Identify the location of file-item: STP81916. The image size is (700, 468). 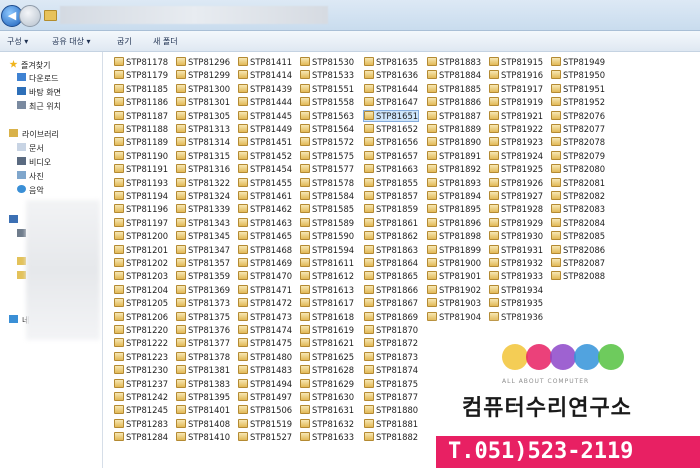
(516, 75).